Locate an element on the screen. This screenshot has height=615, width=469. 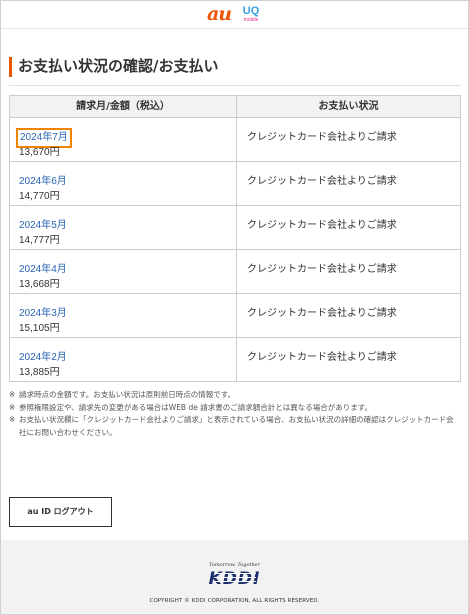
uq-mobile-logo: UQ mobile is located at coordinates (251, 14).